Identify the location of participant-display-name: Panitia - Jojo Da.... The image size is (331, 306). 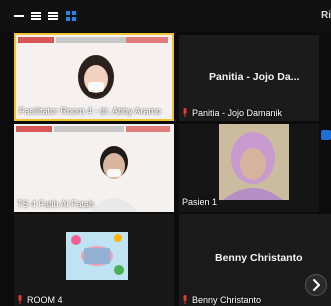
(254, 77).